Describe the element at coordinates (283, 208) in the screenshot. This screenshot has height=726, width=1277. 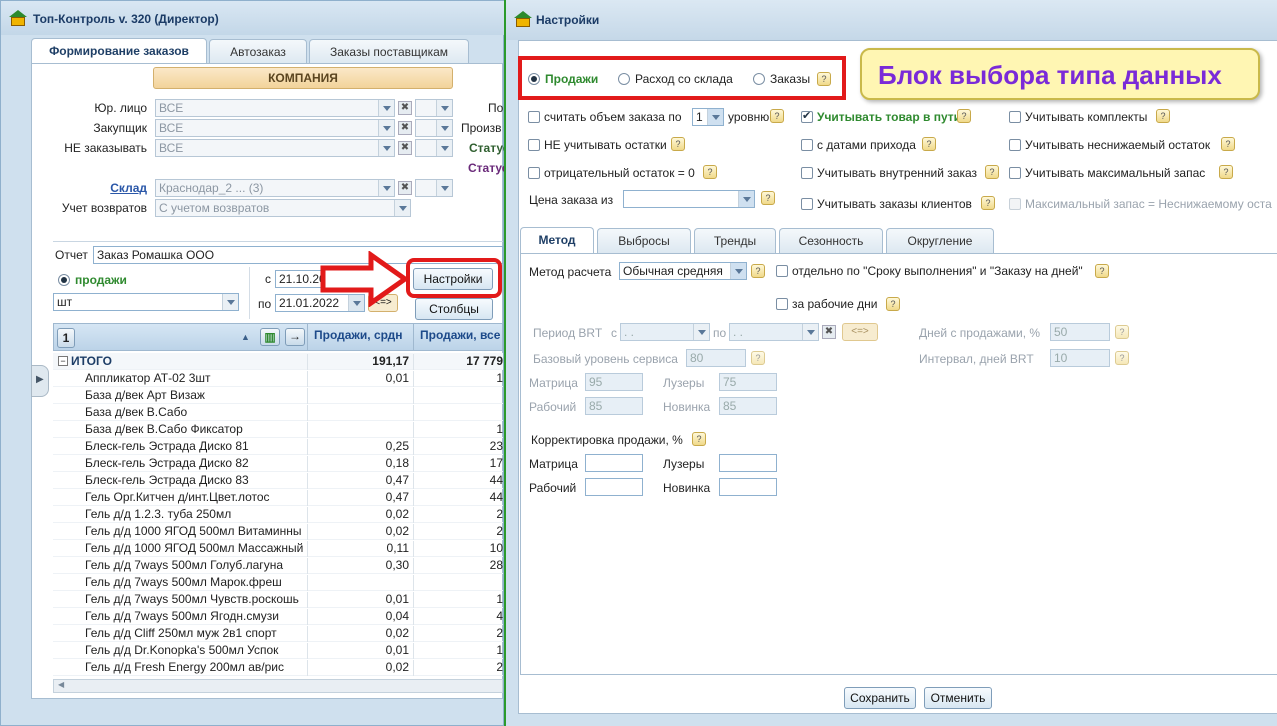
I see `returns-select: С учетом возвратов` at that location.